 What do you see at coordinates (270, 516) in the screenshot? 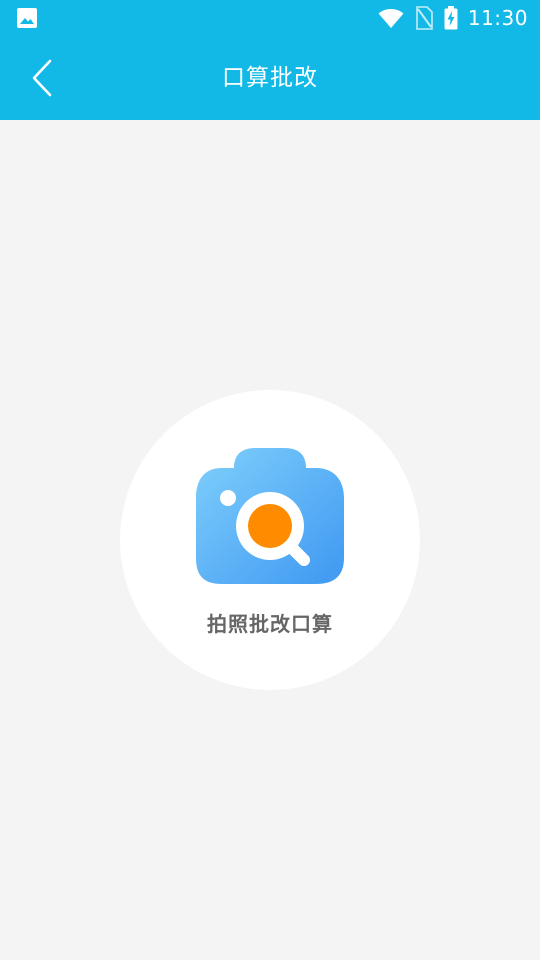
I see `camera-search-icon` at bounding box center [270, 516].